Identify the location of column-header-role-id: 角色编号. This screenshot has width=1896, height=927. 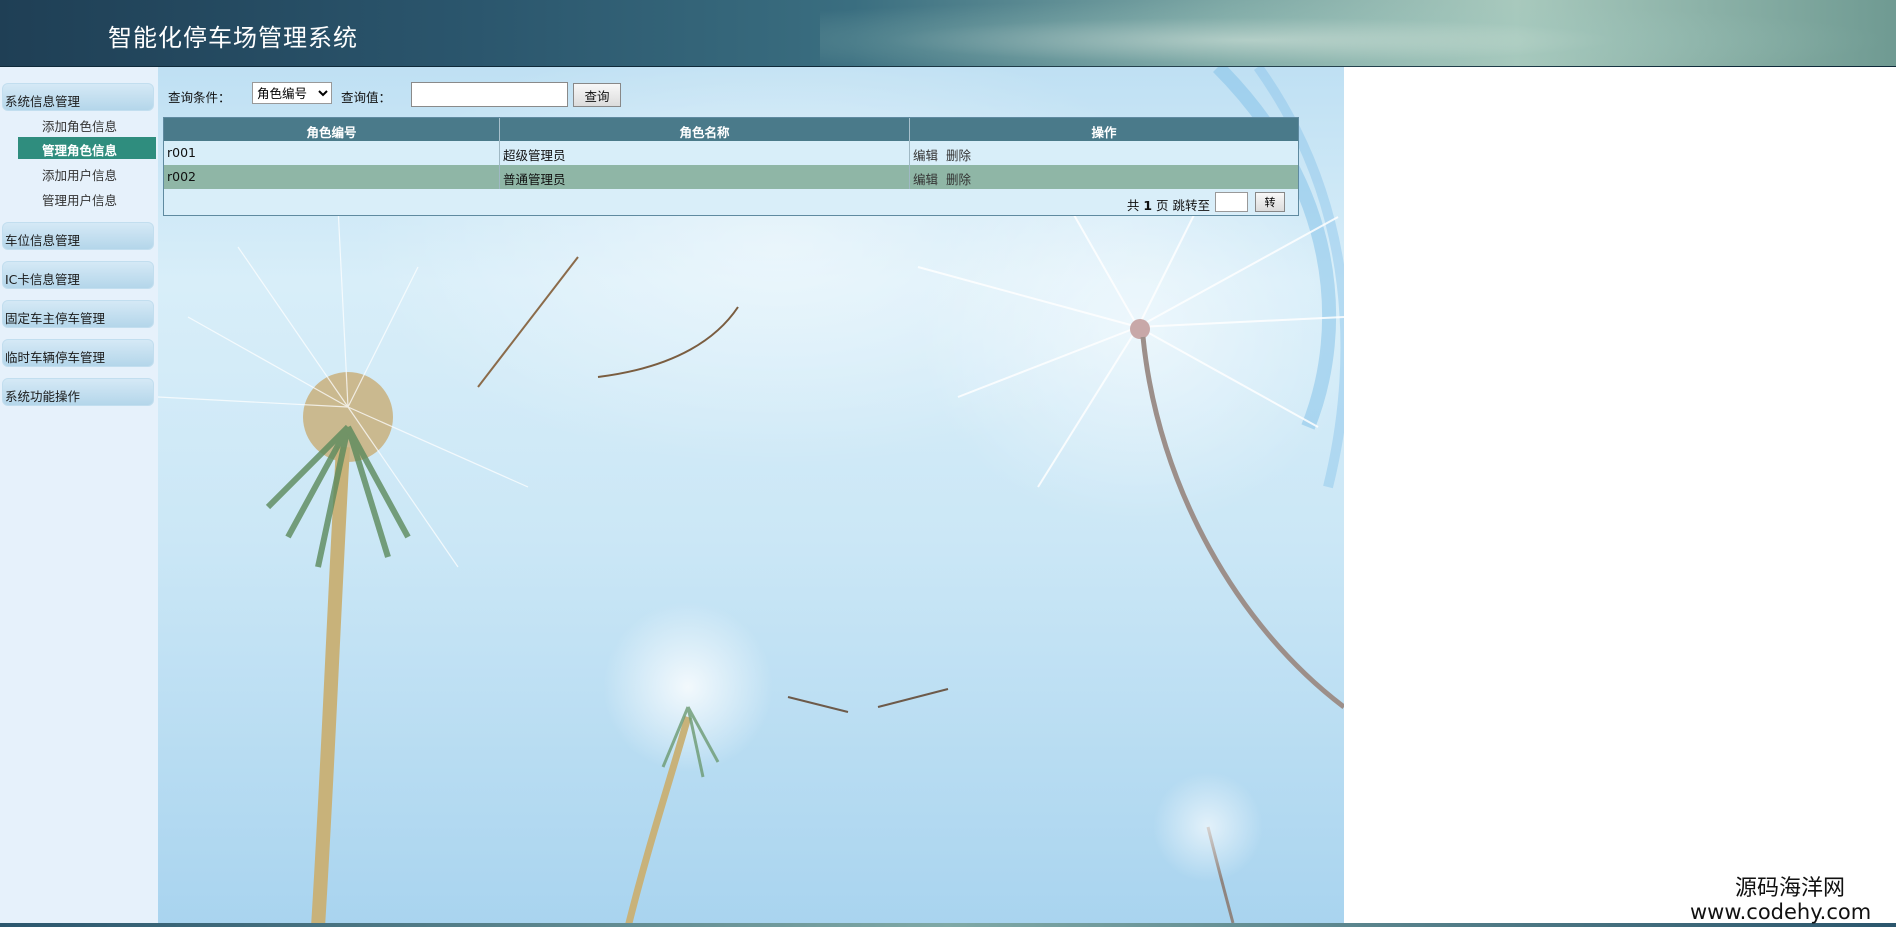
(332, 129).